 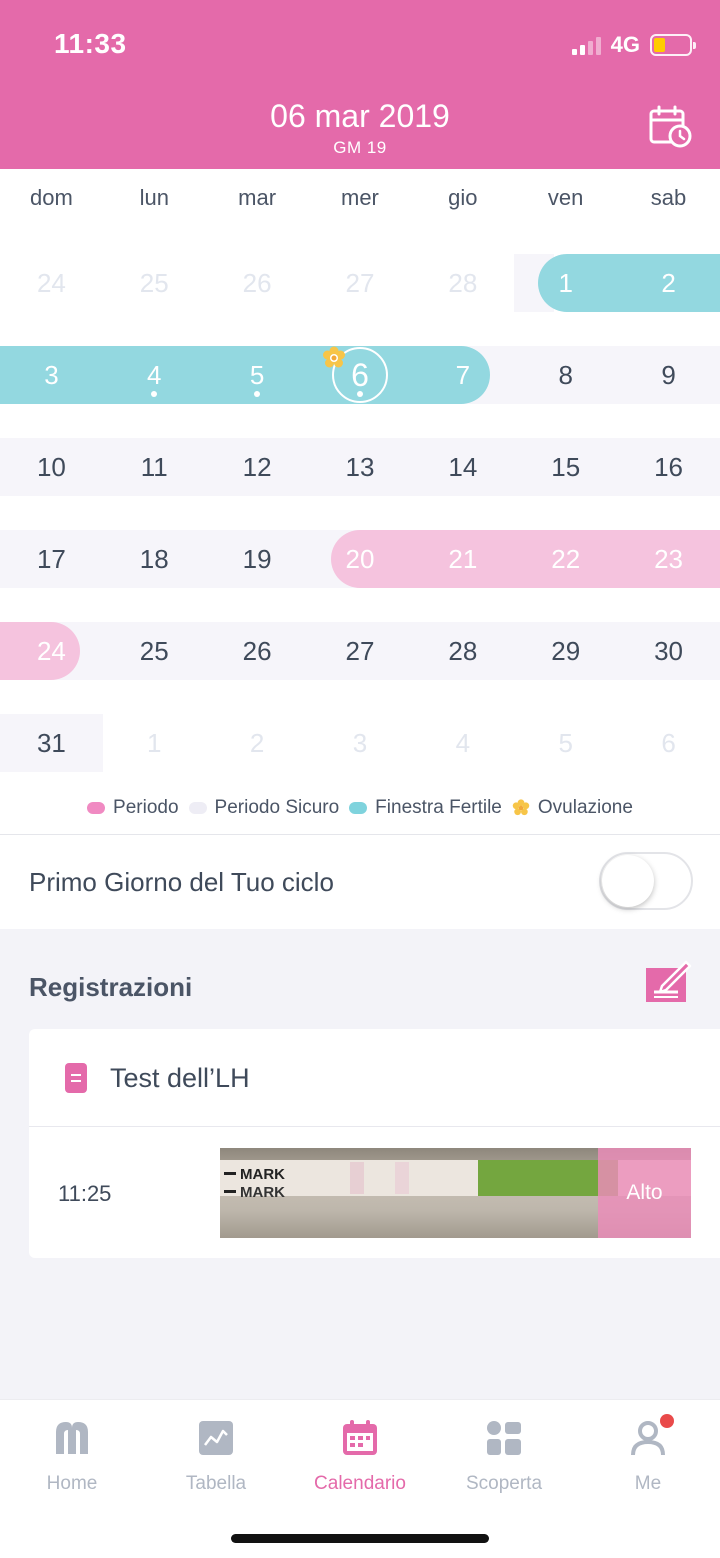 What do you see at coordinates (360, 1483) in the screenshot?
I see `tab-label: Calendario` at bounding box center [360, 1483].